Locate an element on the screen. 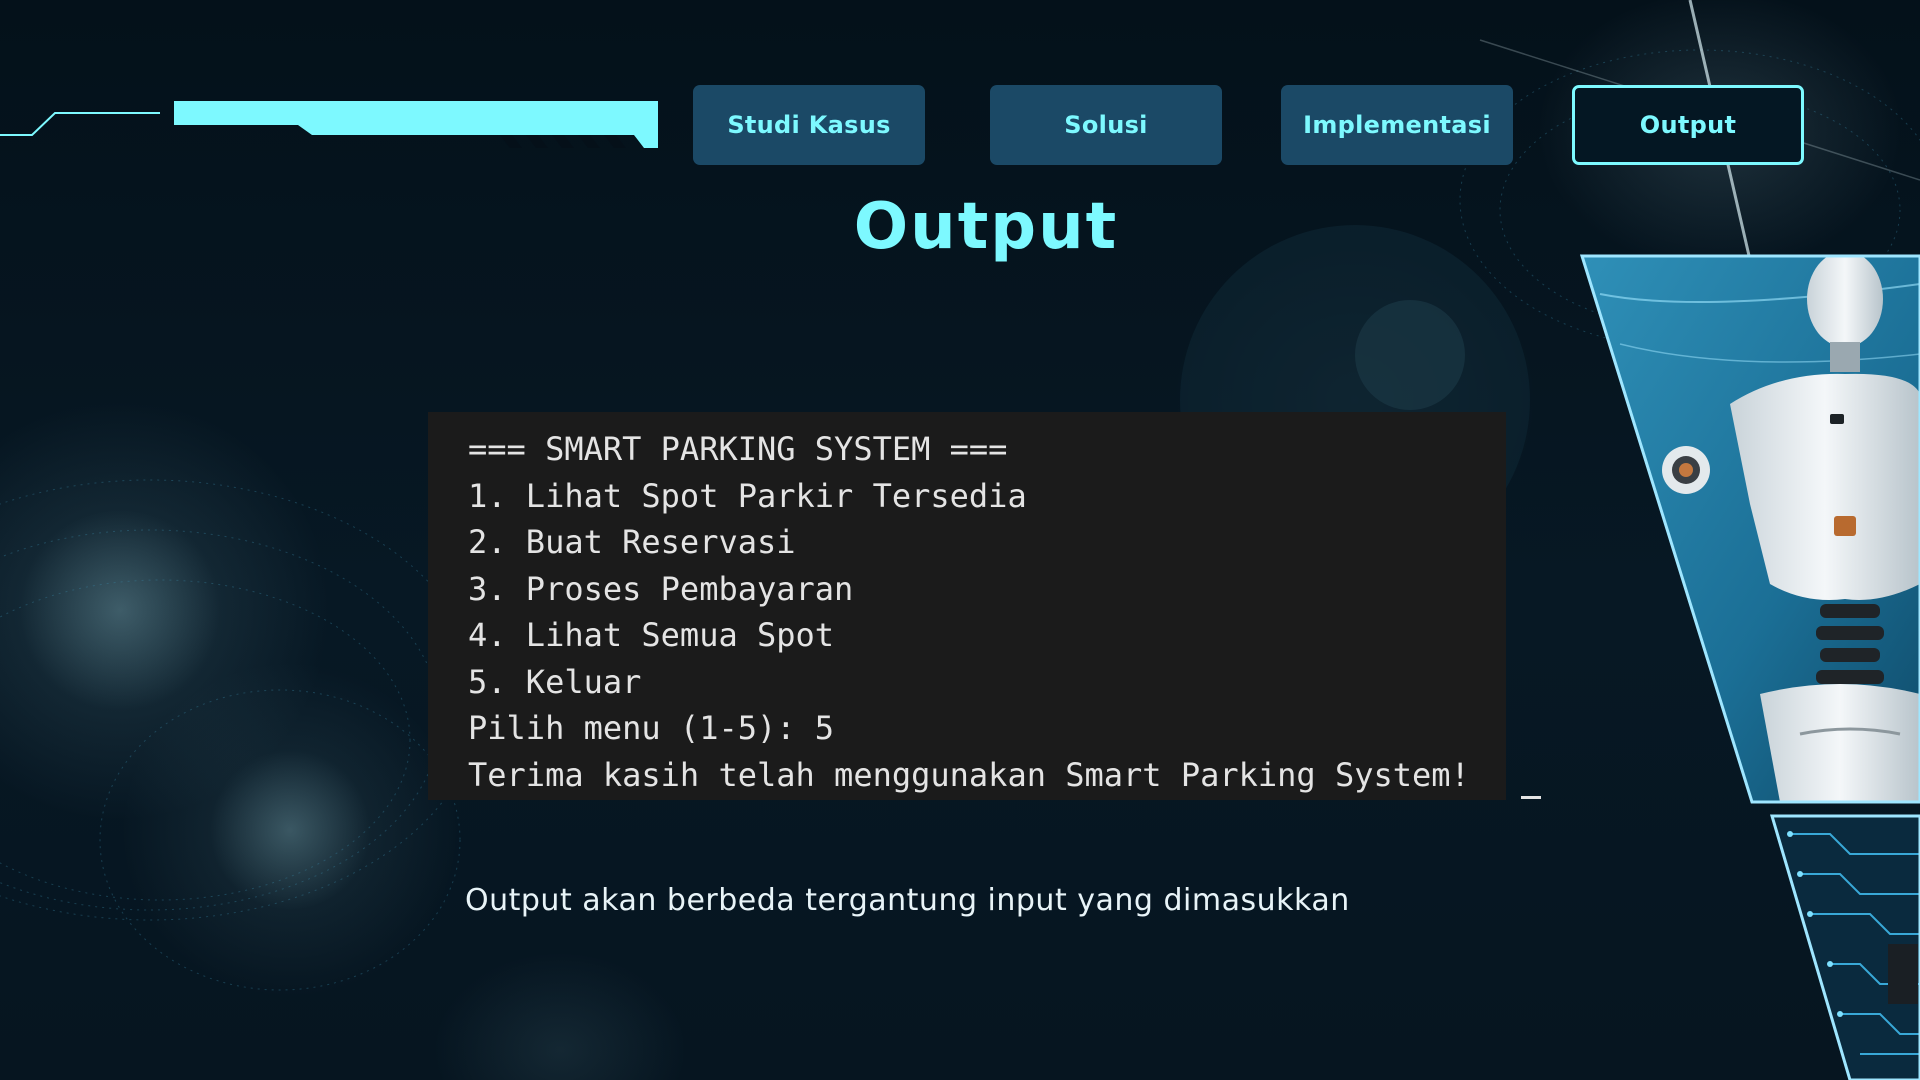 The image size is (1920, 1080). terminal-line: 1. Lihat Spot Parkir Tersedia is located at coordinates (747, 495).